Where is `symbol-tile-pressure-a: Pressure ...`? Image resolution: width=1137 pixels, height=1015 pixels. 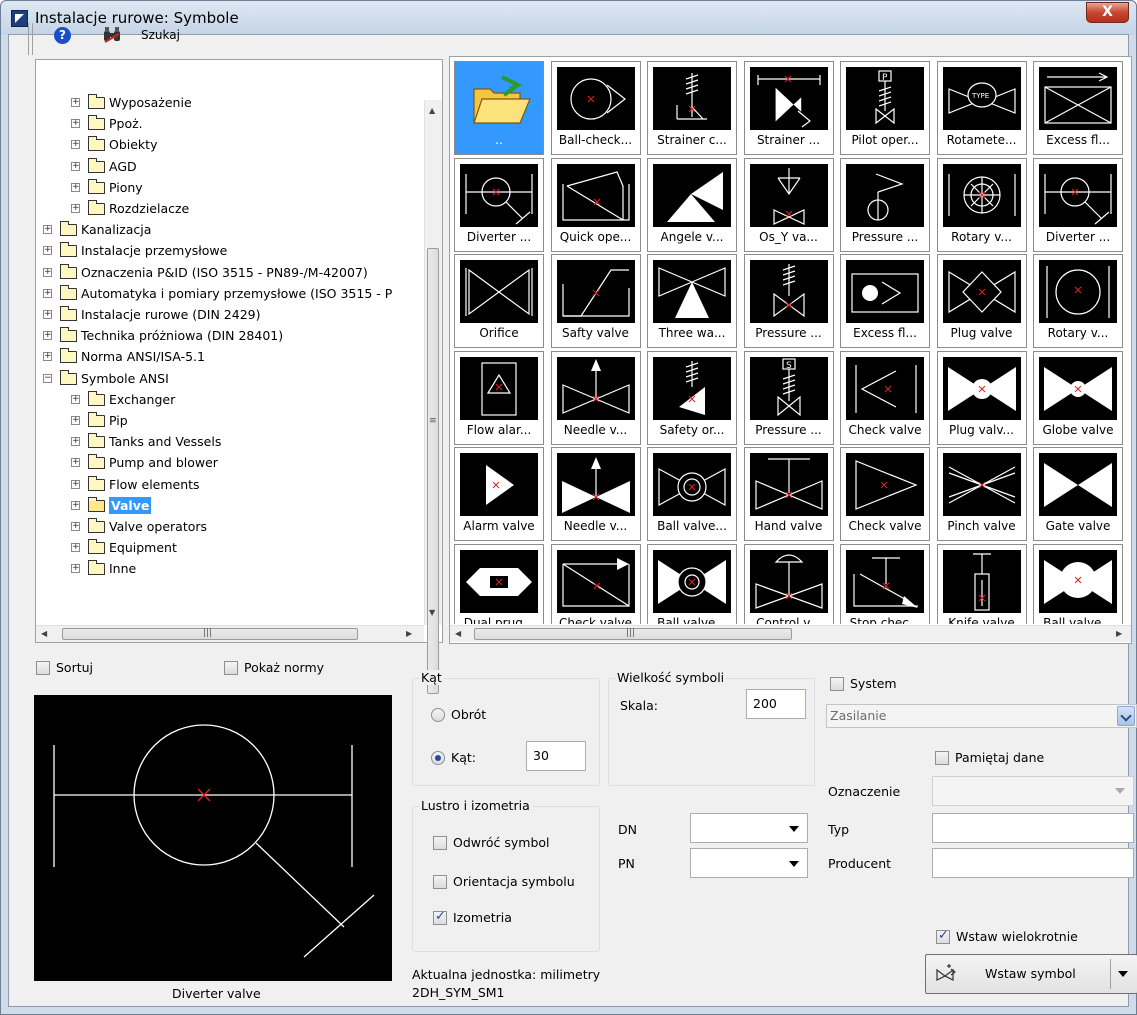 symbol-tile-pressure-a: Pressure ... is located at coordinates (885, 204).